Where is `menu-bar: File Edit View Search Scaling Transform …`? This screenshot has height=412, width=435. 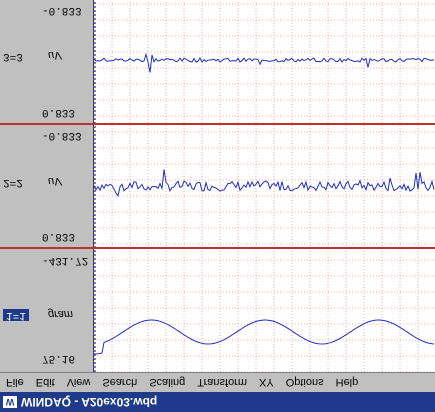
menu-bar: File Edit View Search Scaling Transform … is located at coordinates (217, 382).